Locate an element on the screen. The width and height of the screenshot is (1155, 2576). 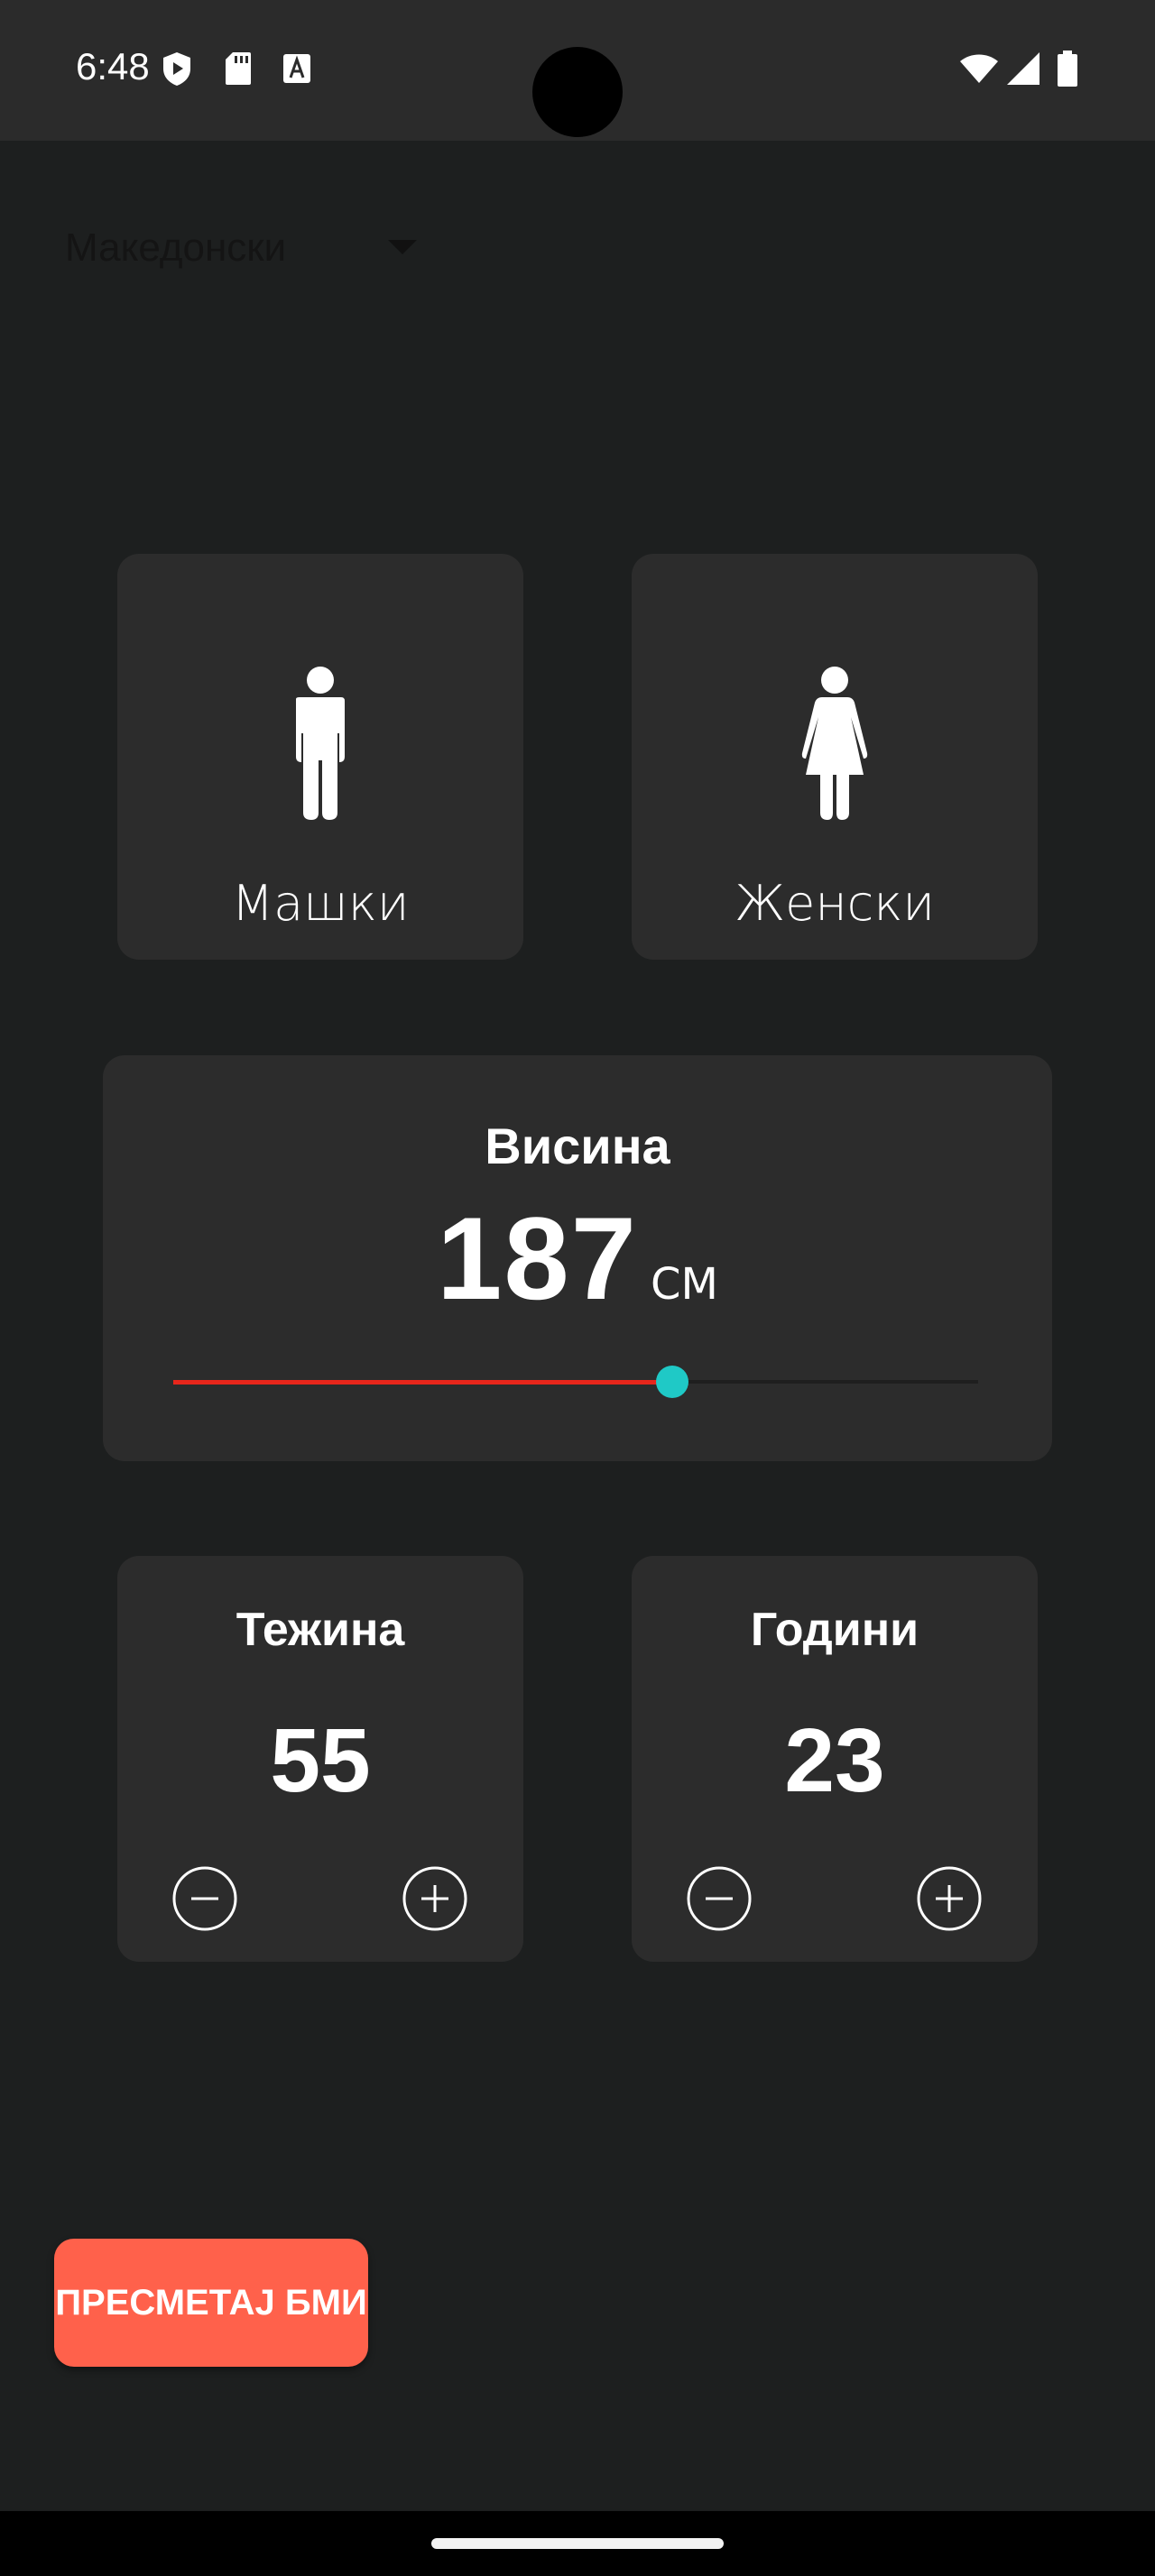
calculate-bmi-button: ПРЕСМЕТАЈ БМИ is located at coordinates (211, 2303).